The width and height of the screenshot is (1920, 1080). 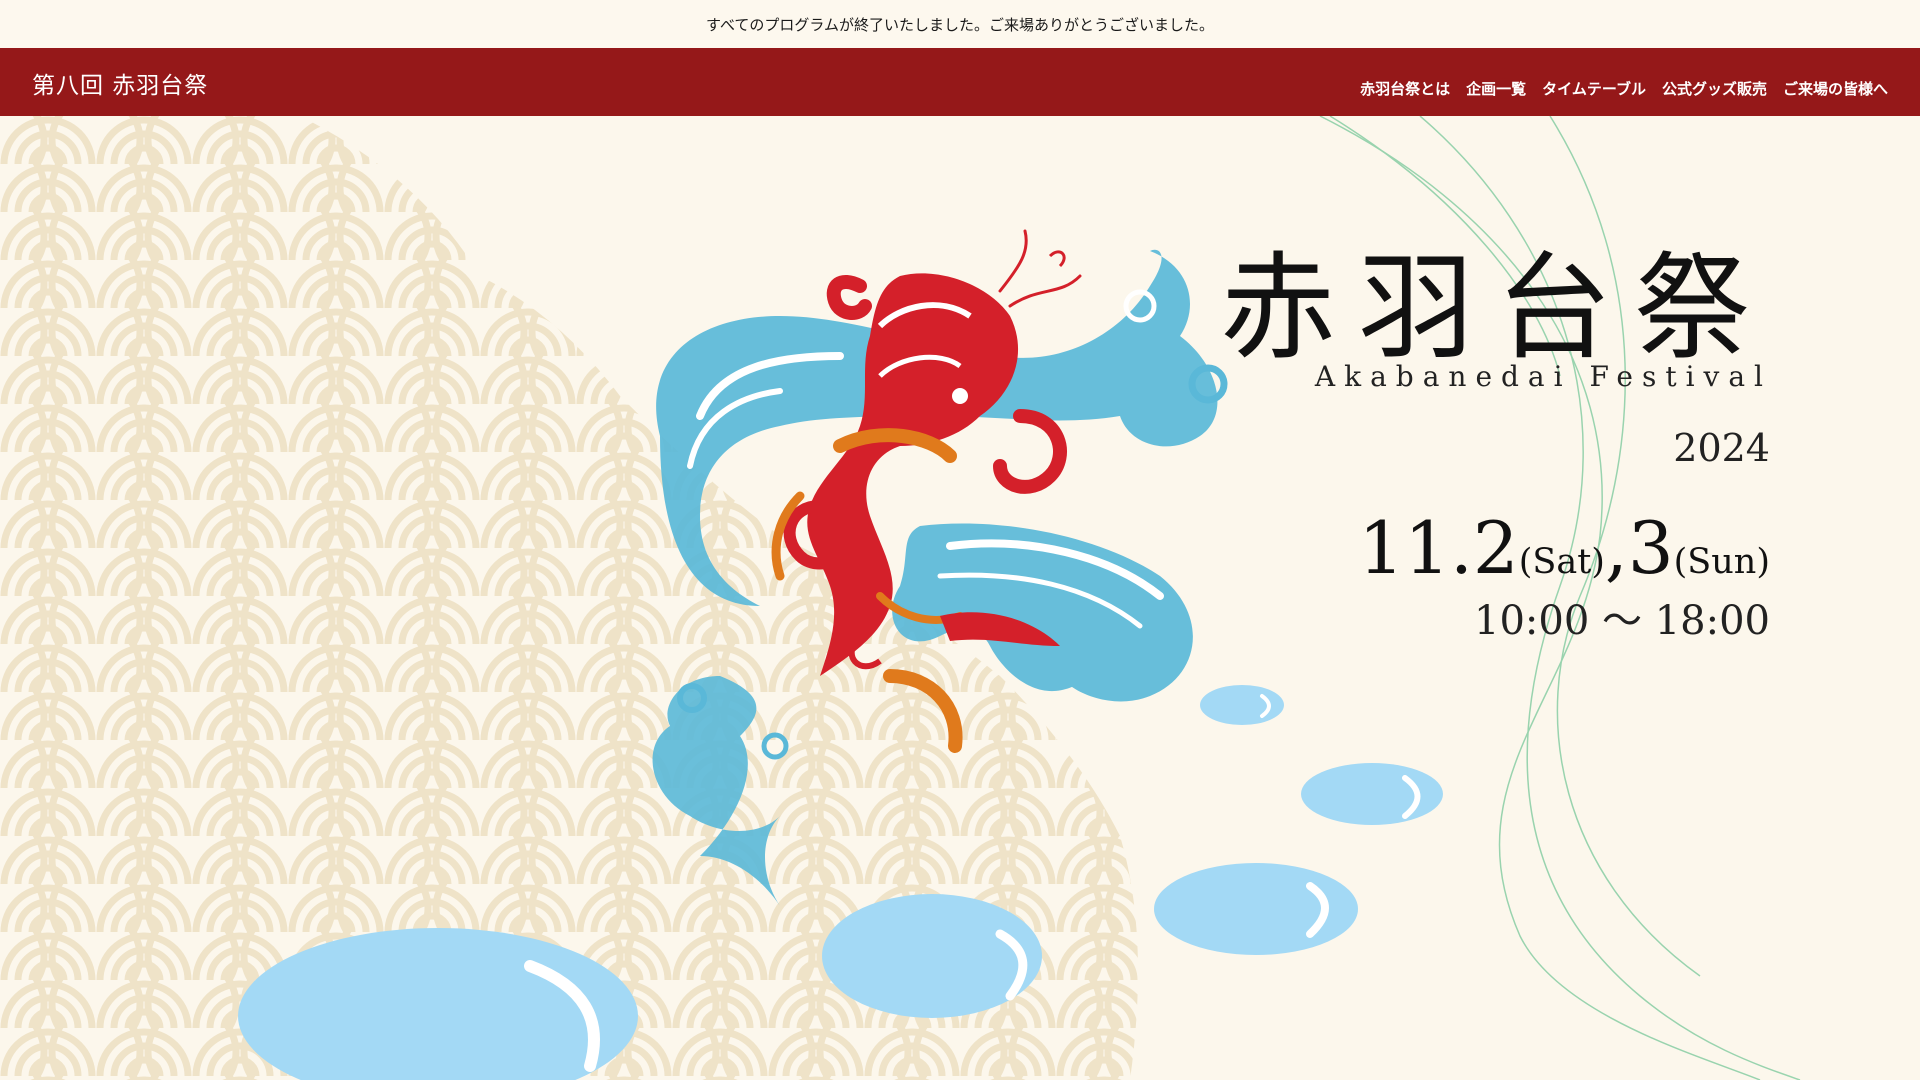 What do you see at coordinates (1721, 448) in the screenshot?
I see `festival-year: 2024` at bounding box center [1721, 448].